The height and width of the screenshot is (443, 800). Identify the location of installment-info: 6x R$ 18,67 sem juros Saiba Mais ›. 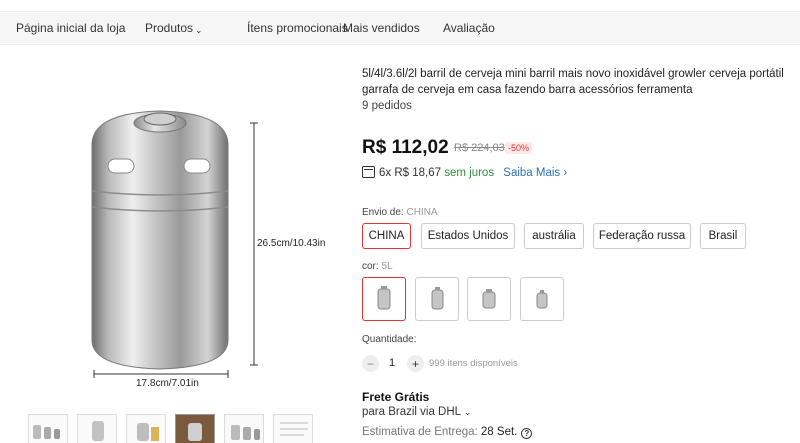
(464, 172).